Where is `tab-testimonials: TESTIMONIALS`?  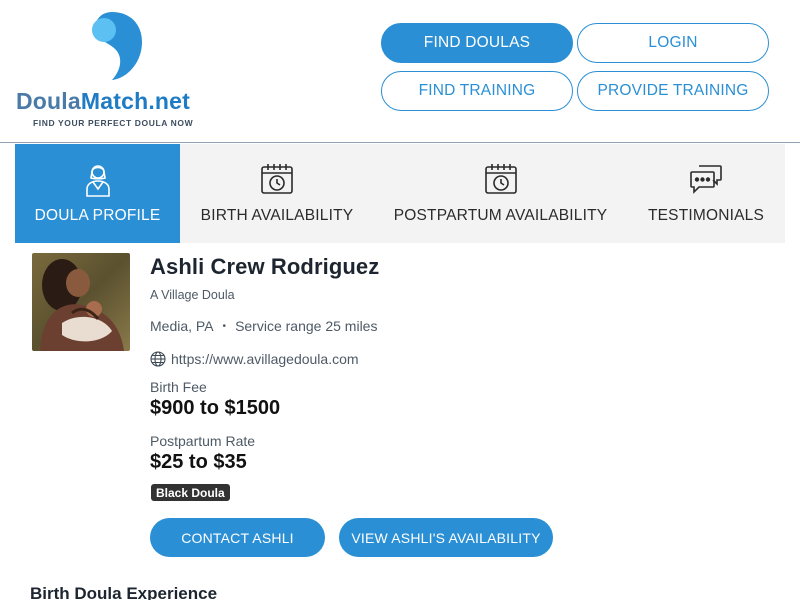
tab-testimonials: TESTIMONIALS is located at coordinates (706, 193).